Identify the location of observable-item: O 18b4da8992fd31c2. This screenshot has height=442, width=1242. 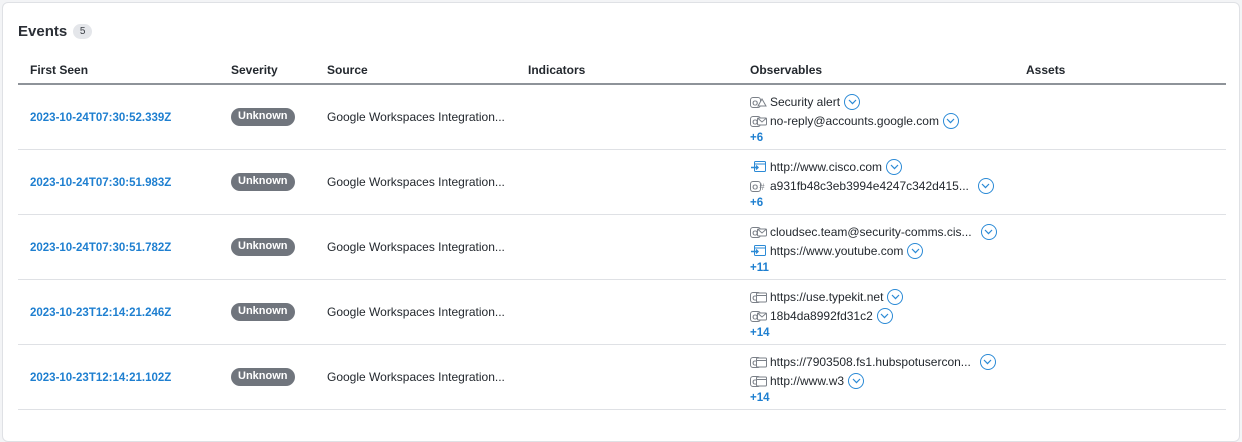
(882, 316).